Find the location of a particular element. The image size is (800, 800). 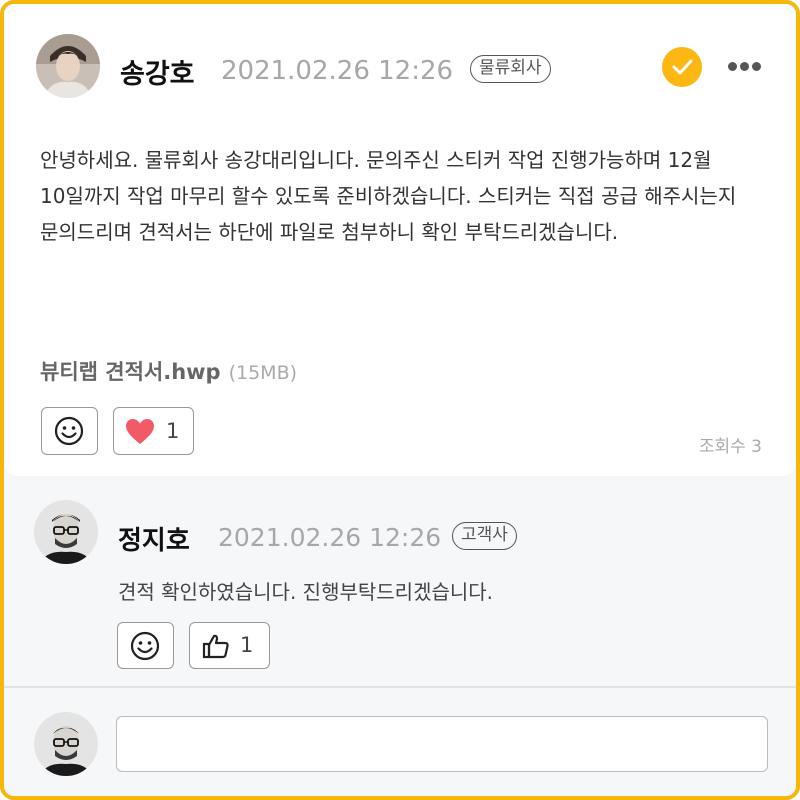

comment-emoji-reaction-button is located at coordinates (145, 645).